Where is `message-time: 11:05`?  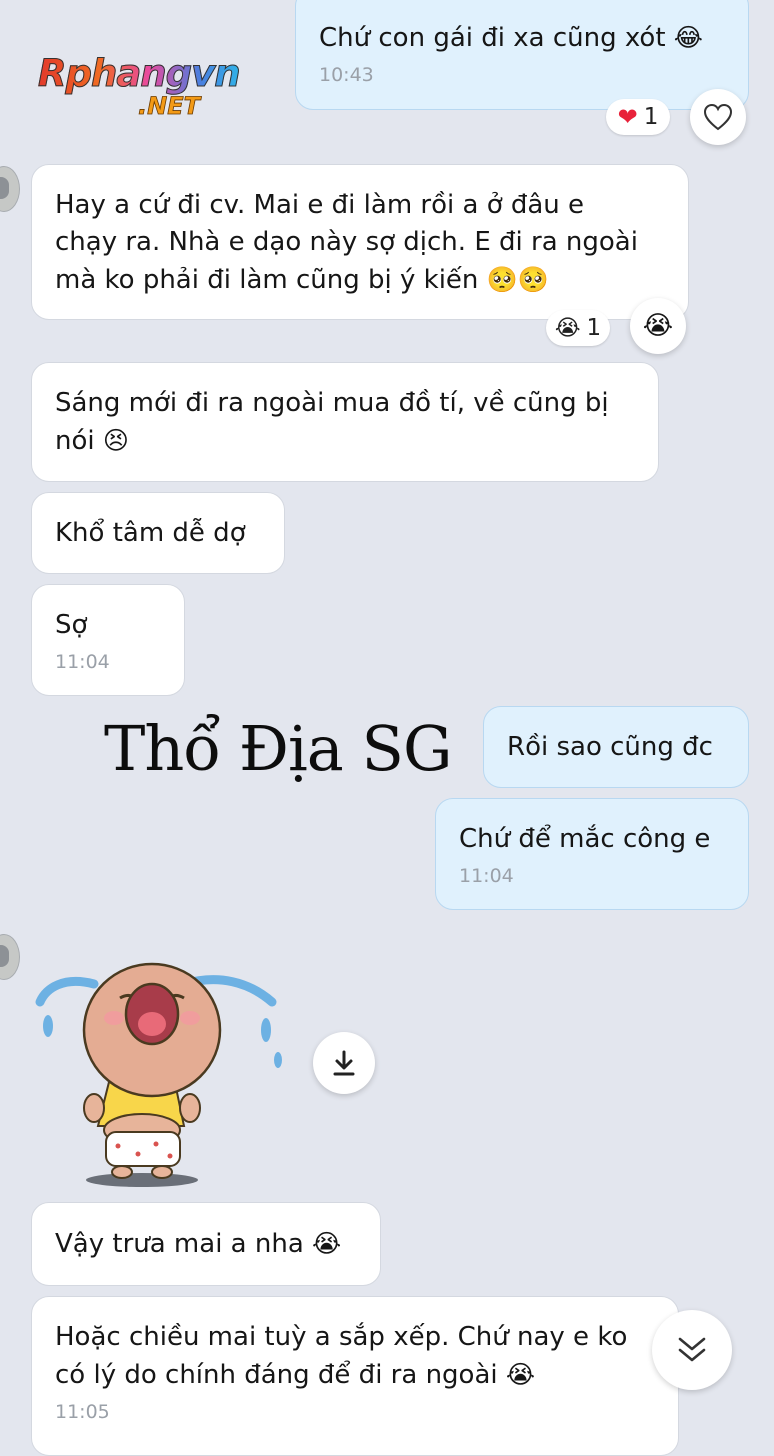 message-time: 11:05 is located at coordinates (82, 1412).